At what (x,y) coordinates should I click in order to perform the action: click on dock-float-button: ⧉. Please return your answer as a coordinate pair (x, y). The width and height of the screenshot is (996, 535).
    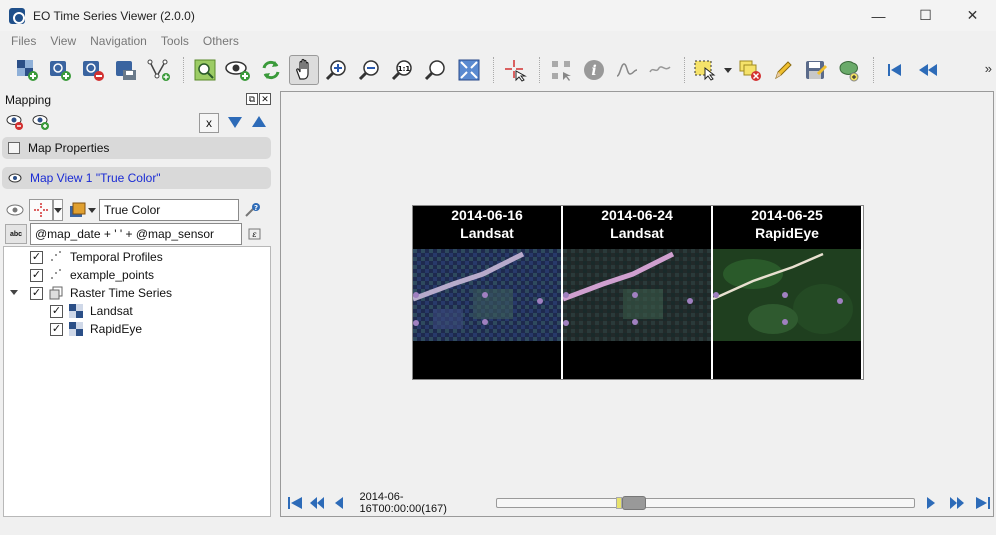
    Looking at the image, I should click on (252, 99).